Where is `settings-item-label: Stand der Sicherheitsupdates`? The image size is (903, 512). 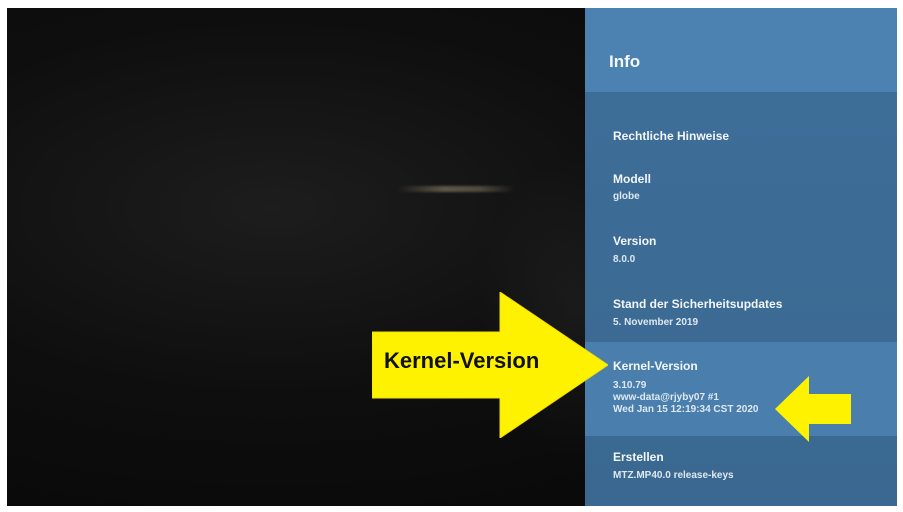 settings-item-label: Stand der Sicherheitsupdates is located at coordinates (698, 304).